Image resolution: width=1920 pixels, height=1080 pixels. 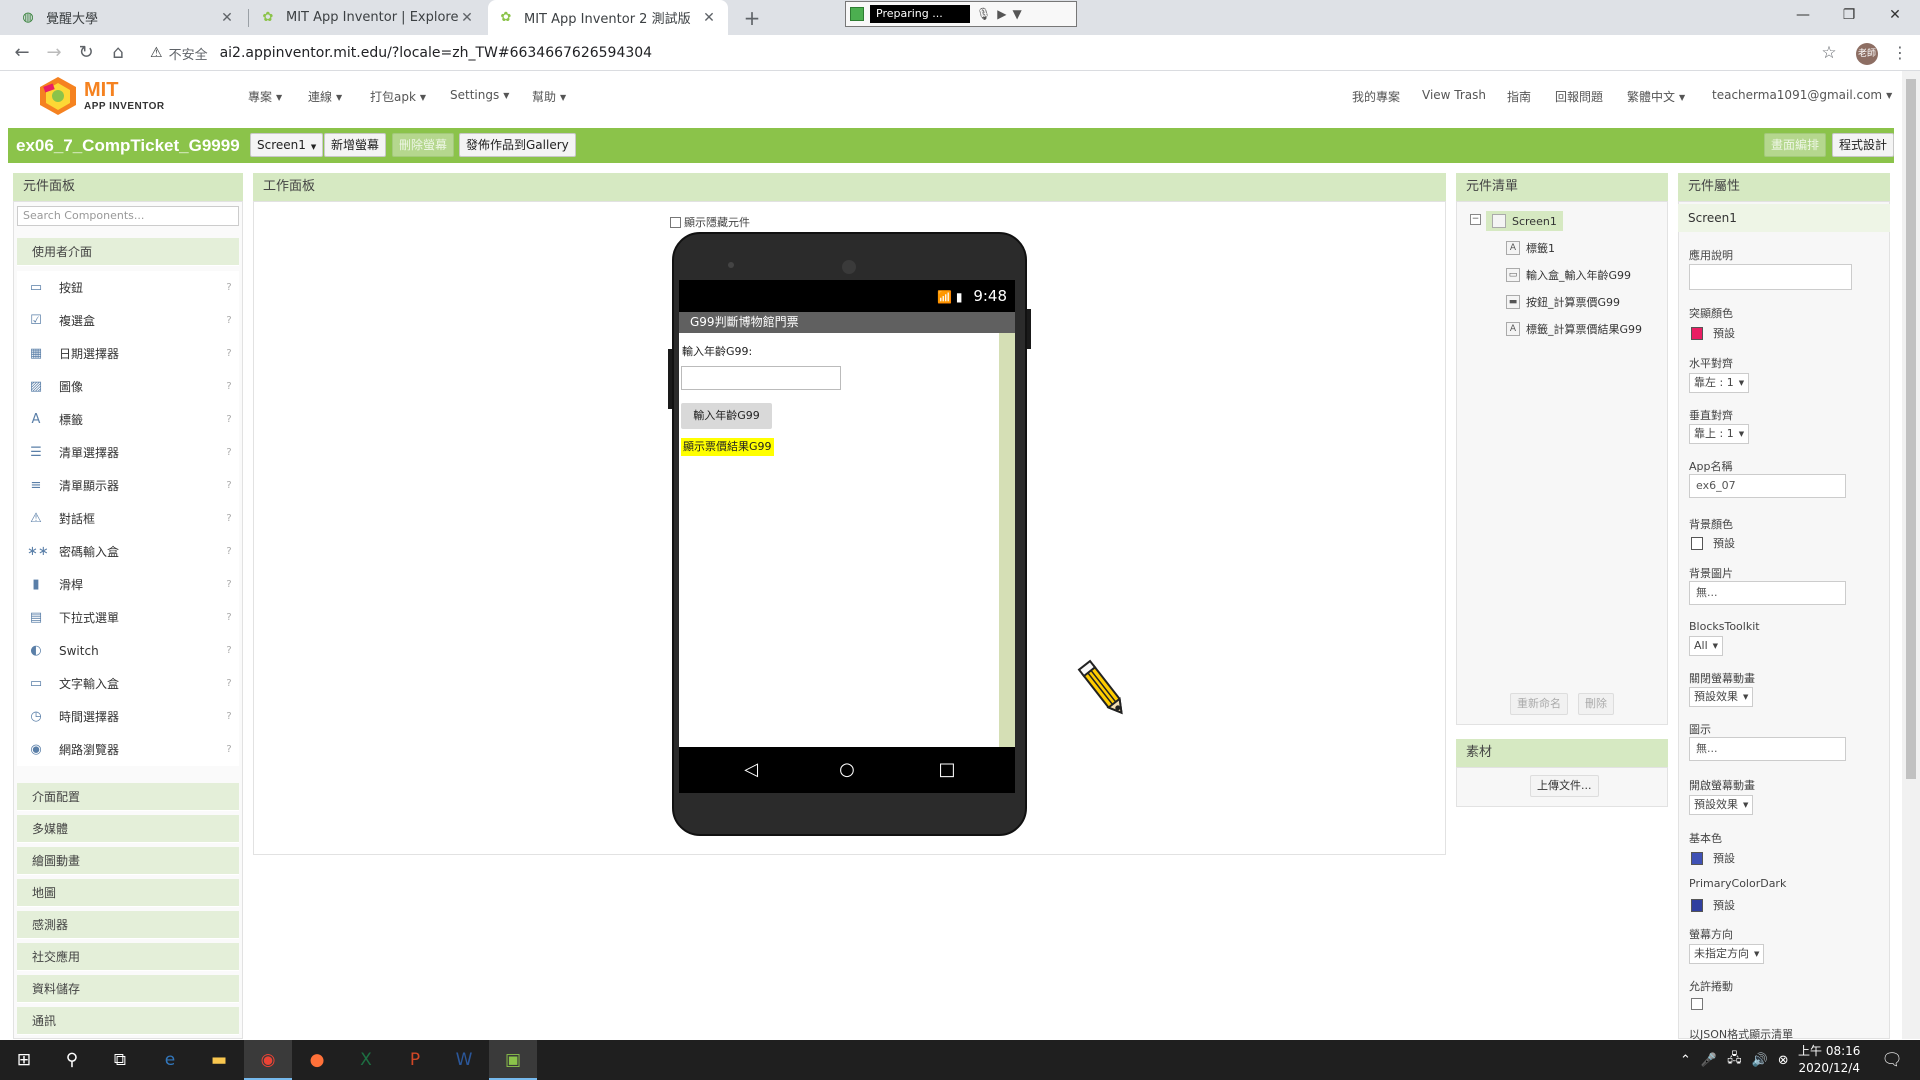 I want to click on screen-select: Screen1 ▼, so click(x=287, y=145).